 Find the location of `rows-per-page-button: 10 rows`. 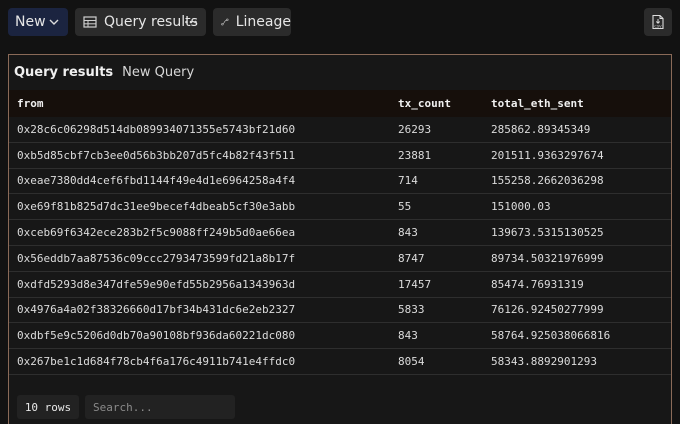

rows-per-page-button: 10 rows is located at coordinates (48, 407).